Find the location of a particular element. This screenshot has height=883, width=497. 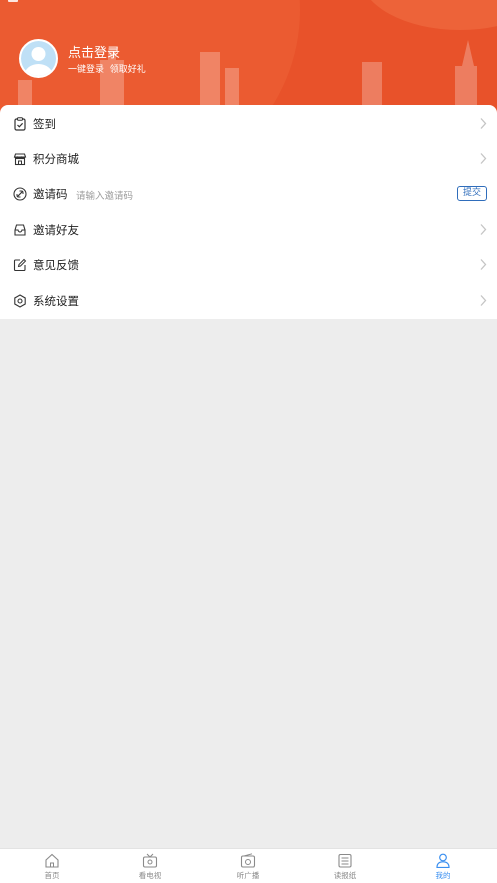

tab-label: 看电视 is located at coordinates (150, 875).